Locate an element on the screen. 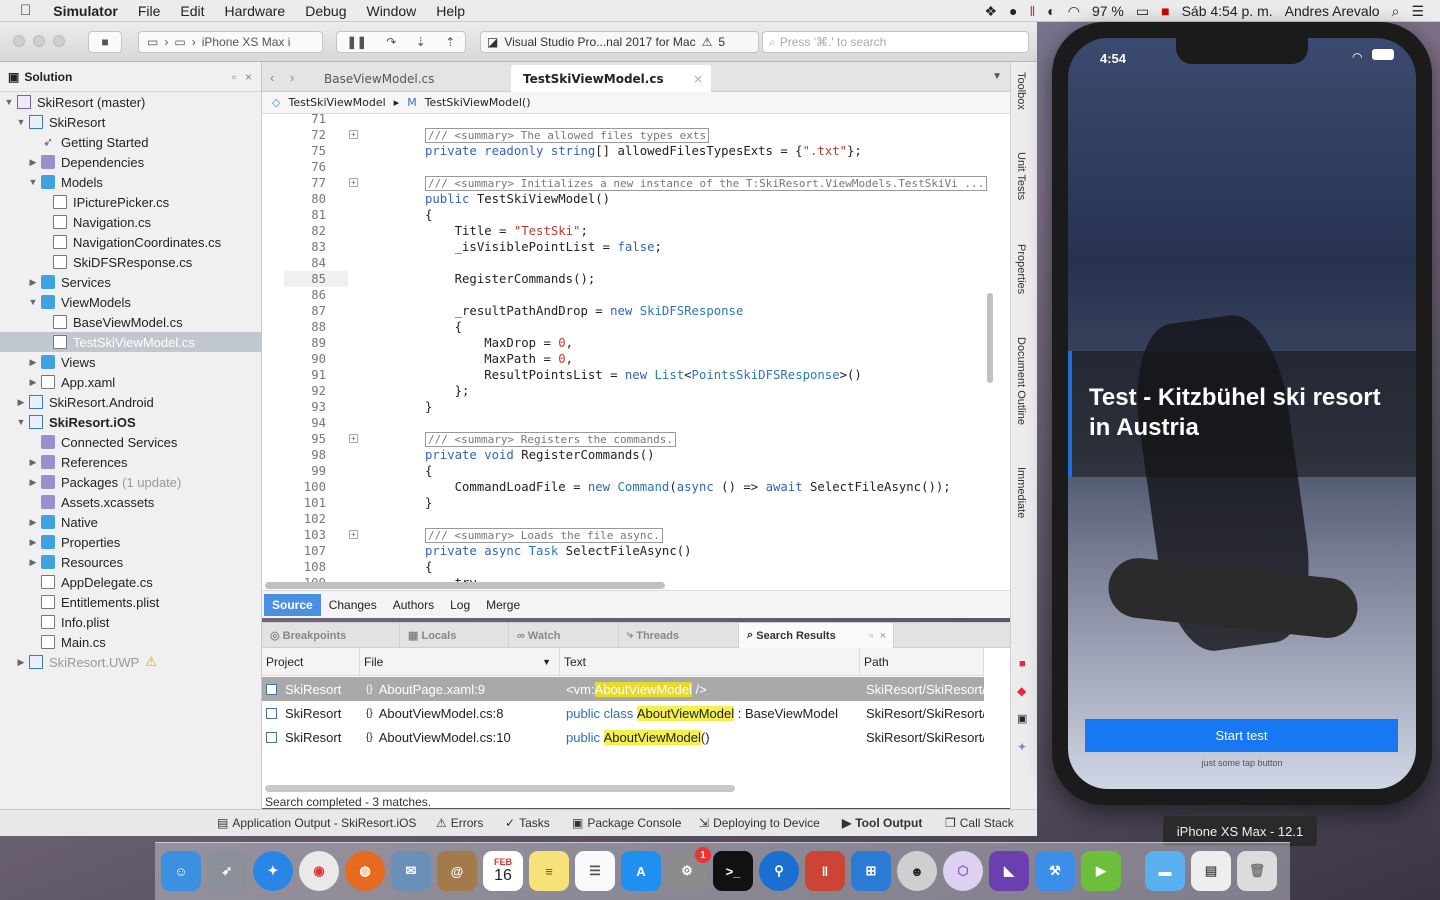 Image resolution: width=1440 pixels, height=900 pixels. line-number: 100 is located at coordinates (305, 487).